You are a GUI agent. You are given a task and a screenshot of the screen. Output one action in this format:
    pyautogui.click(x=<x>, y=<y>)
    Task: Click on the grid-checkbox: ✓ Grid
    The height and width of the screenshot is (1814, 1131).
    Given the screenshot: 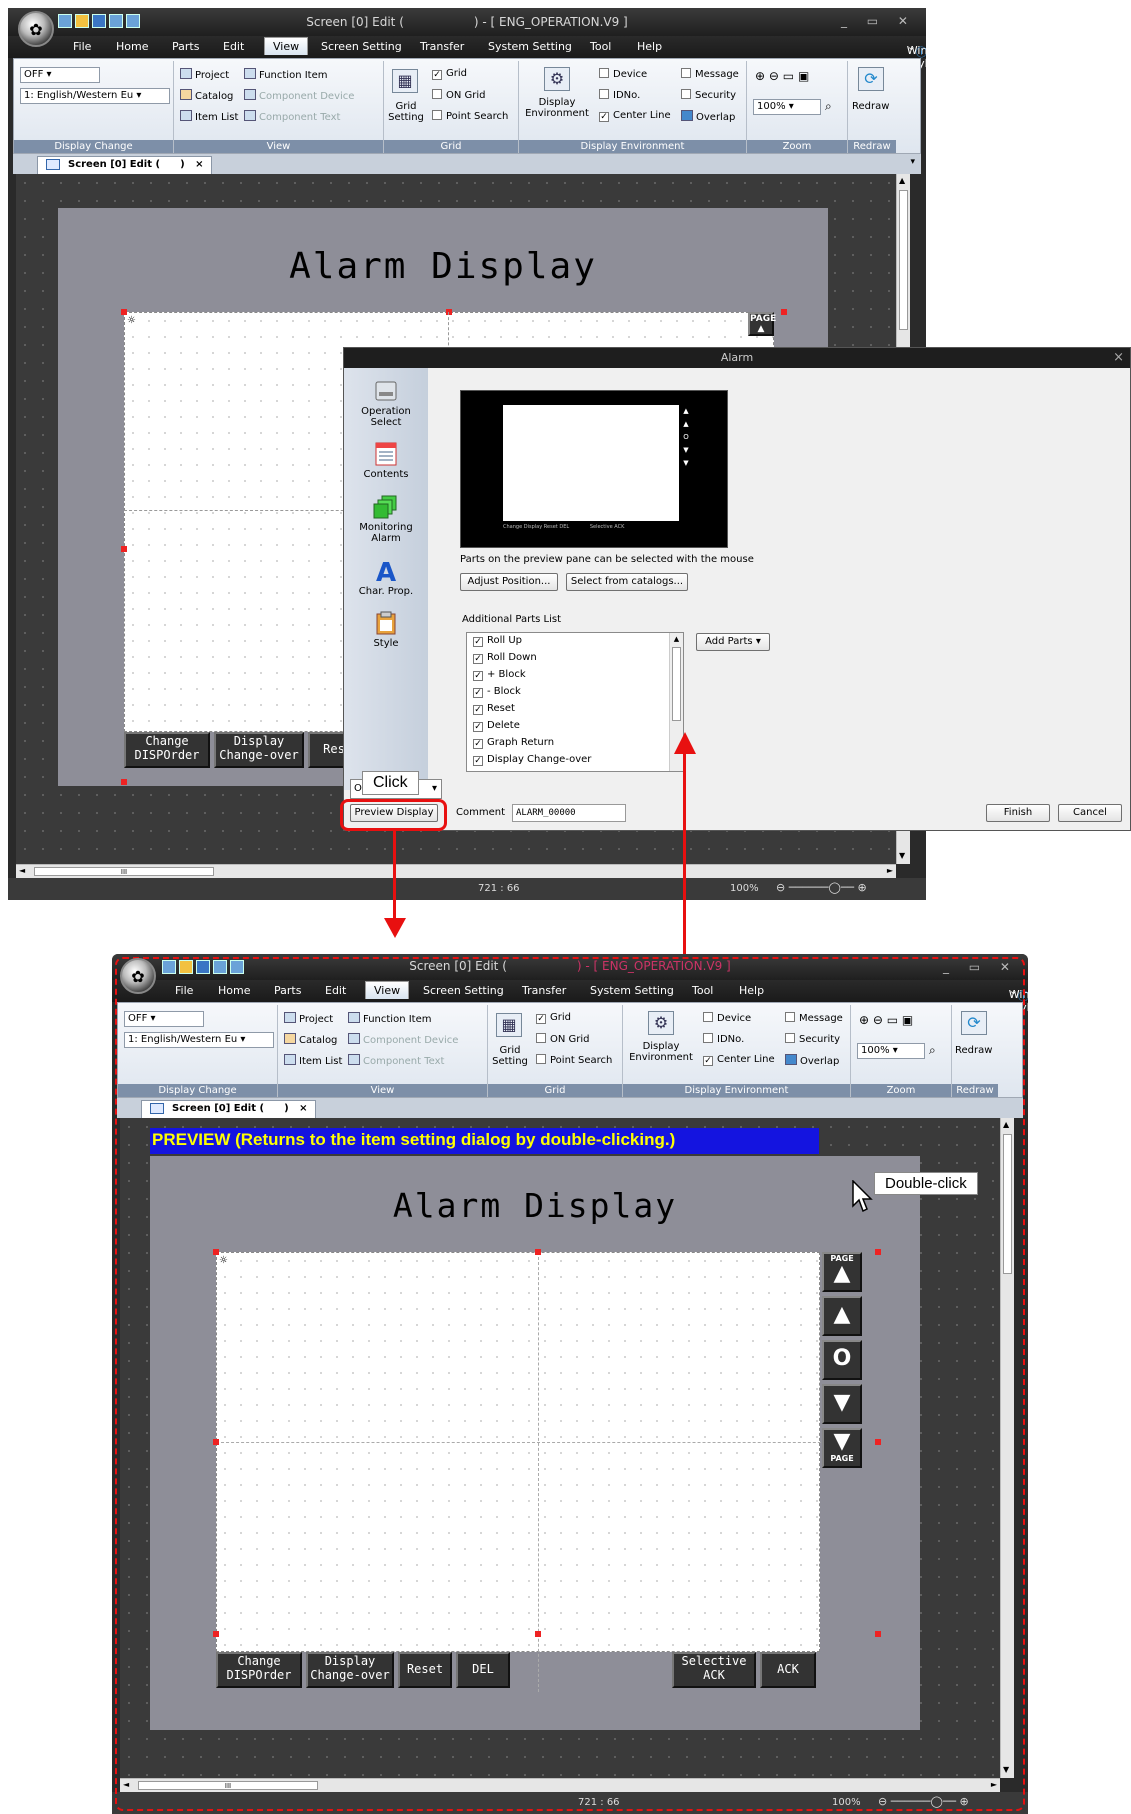 What is the action you would take?
    pyautogui.click(x=449, y=74)
    